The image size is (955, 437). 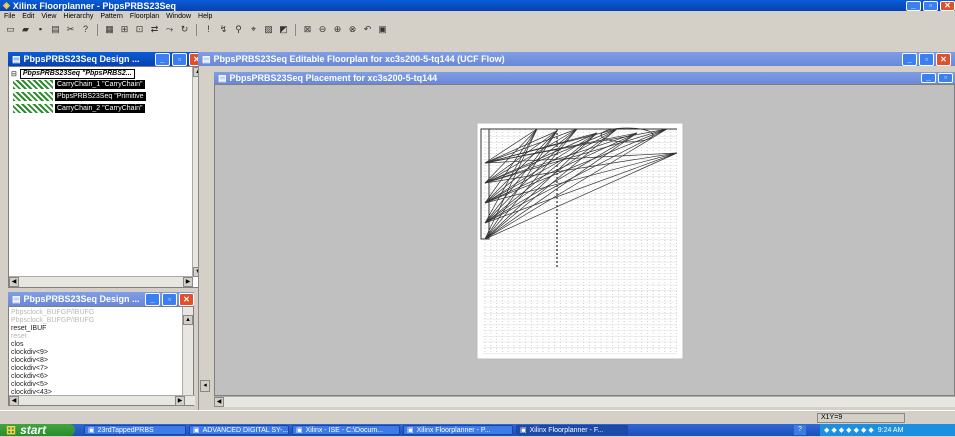 What do you see at coordinates (52, 337) in the screenshot?
I see `net-list-item: reset` at bounding box center [52, 337].